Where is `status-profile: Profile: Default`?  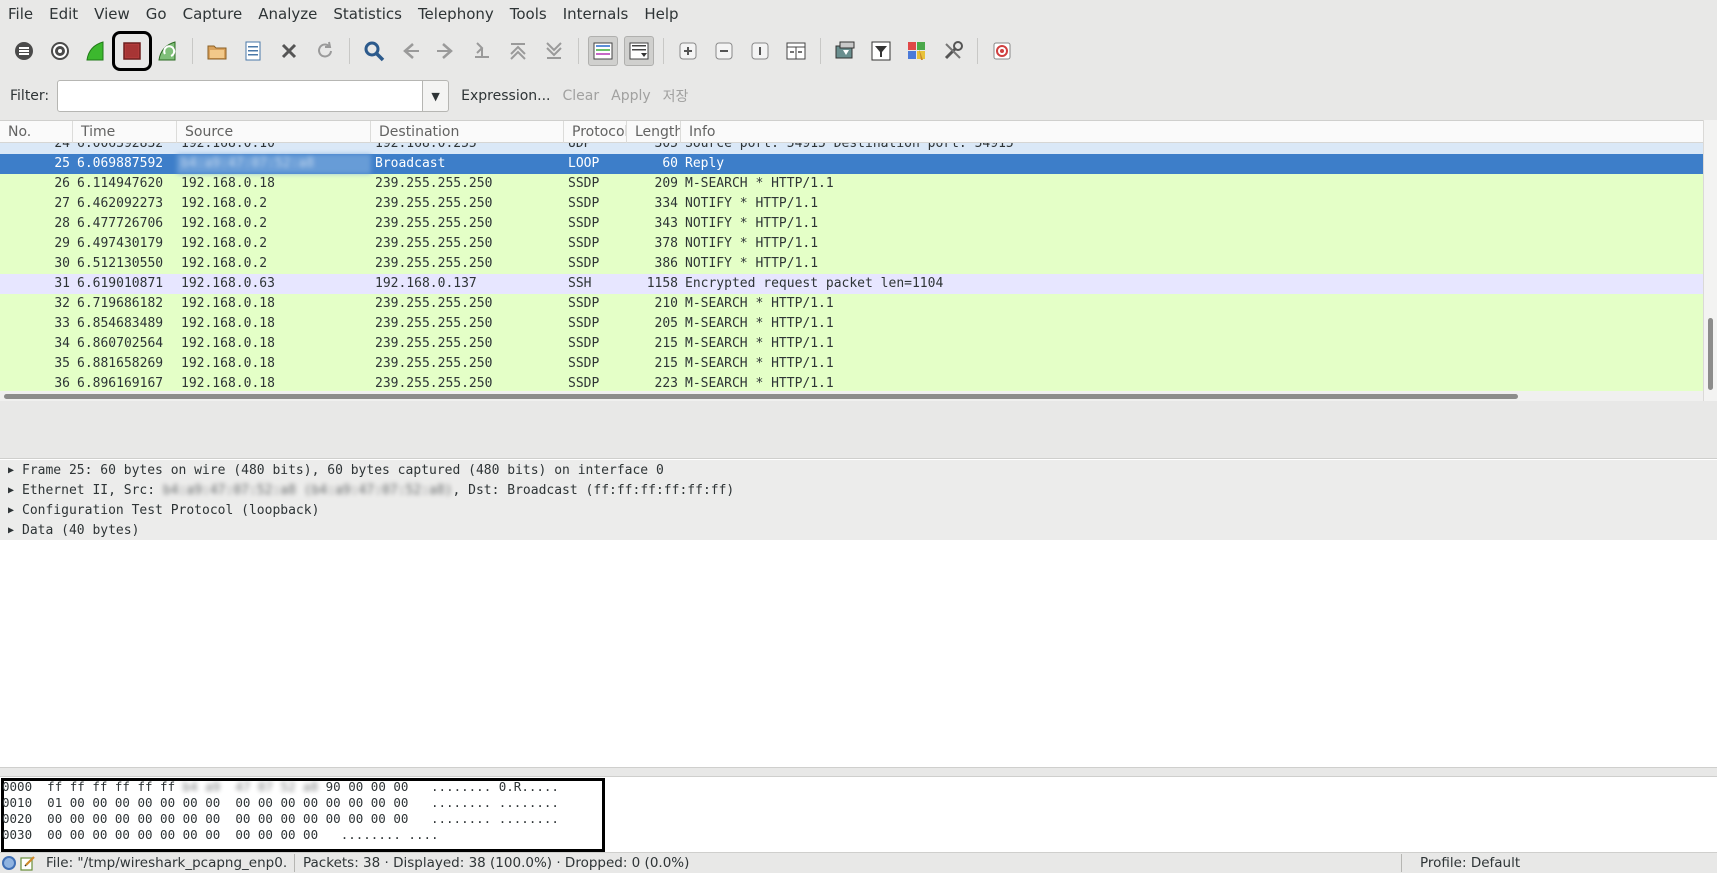
status-profile: Profile: Default is located at coordinates (1470, 863).